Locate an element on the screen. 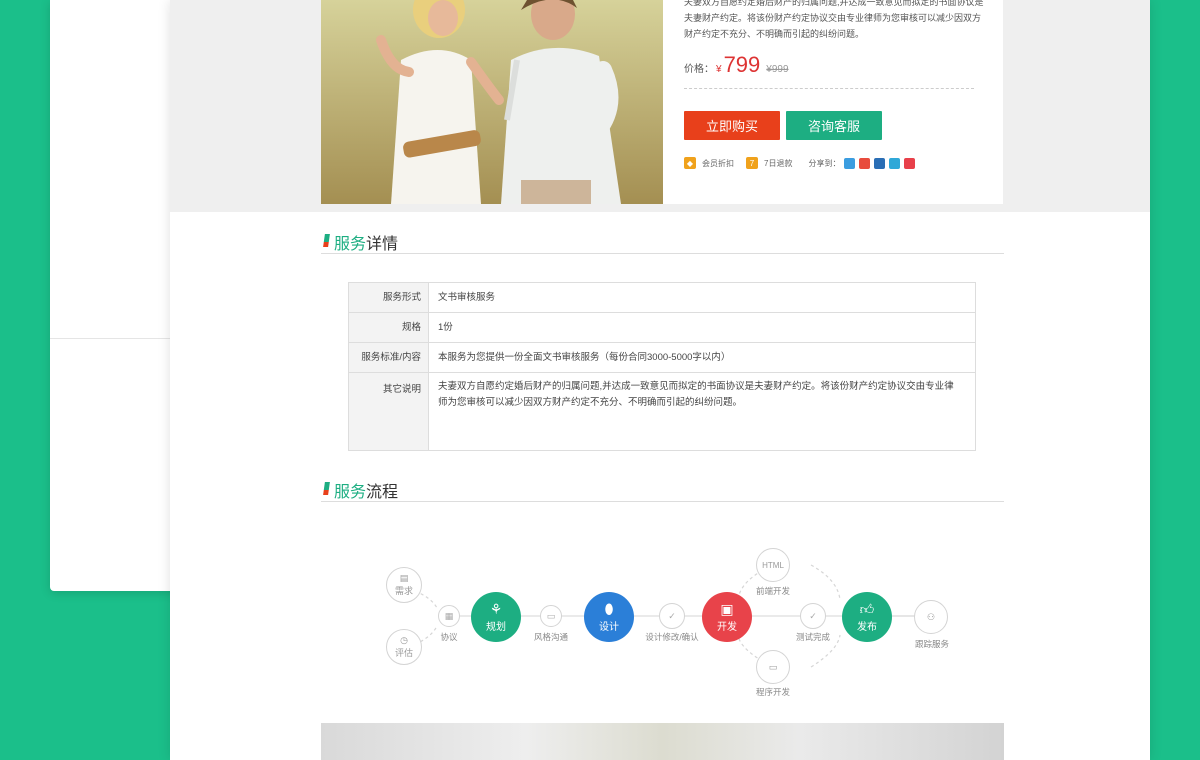  design-step: ⬮ 设计 is located at coordinates (609, 617).